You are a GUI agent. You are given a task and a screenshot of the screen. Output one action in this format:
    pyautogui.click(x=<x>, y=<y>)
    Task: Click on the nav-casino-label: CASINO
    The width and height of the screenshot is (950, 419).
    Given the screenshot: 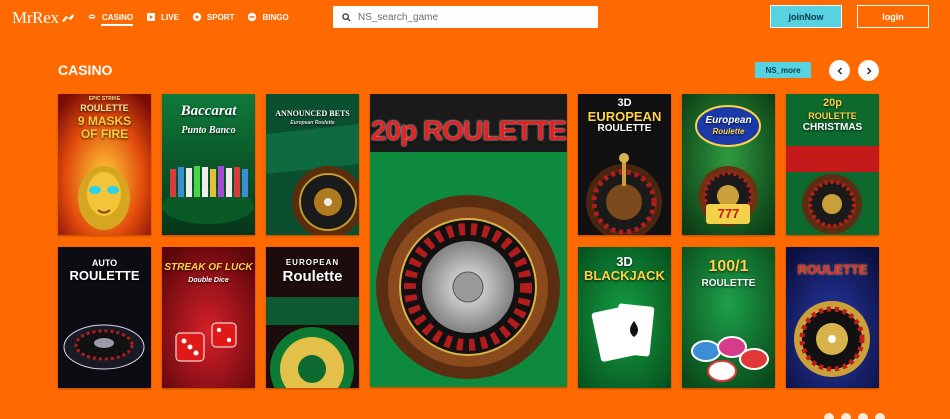 What is the action you would take?
    pyautogui.click(x=118, y=17)
    